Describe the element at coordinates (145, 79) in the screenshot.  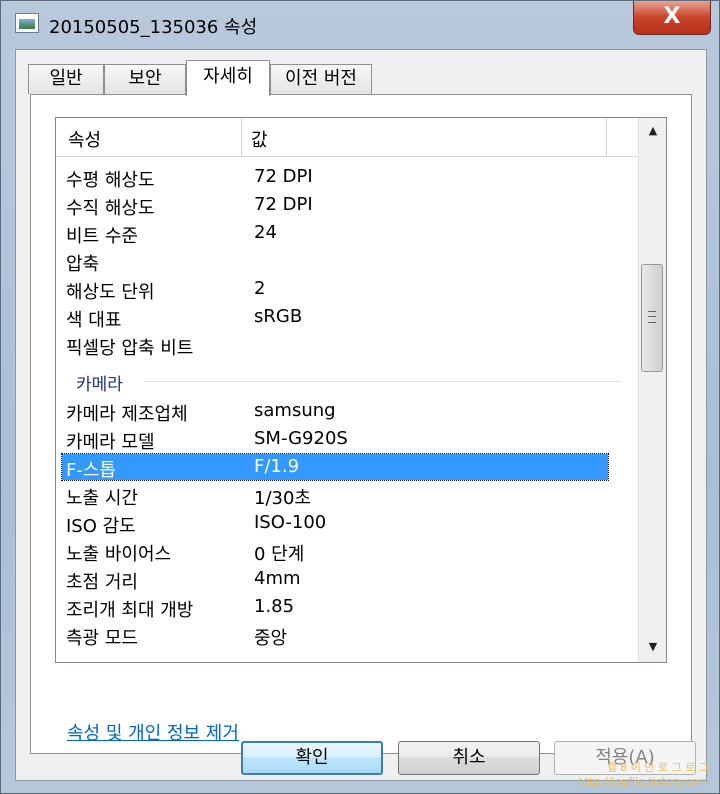
I see `tab-security: 보안` at that location.